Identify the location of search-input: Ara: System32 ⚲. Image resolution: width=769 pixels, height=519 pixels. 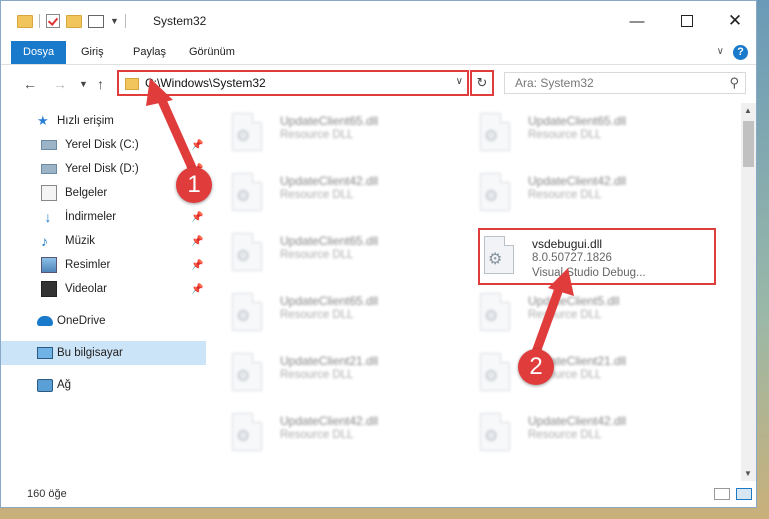
(625, 83).